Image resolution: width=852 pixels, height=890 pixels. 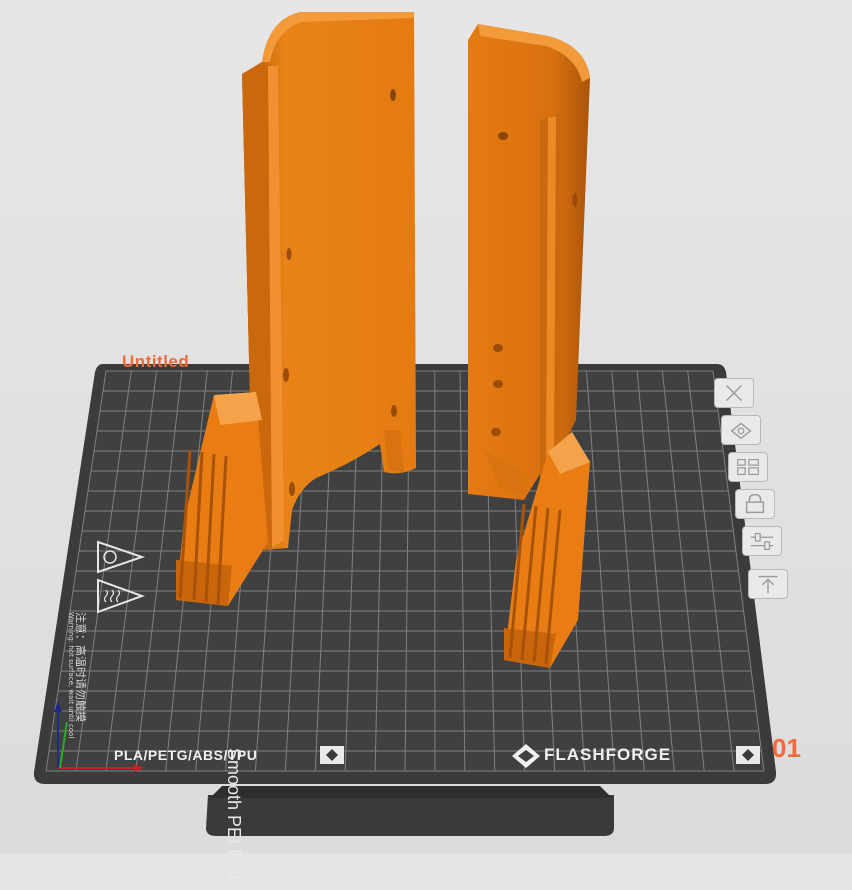 I want to click on arrange-icon, so click(x=748, y=467).